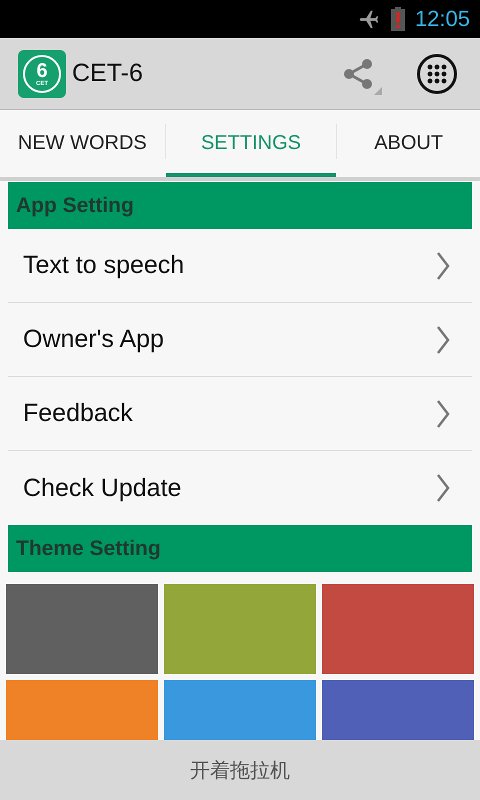 This screenshot has width=480, height=800. Describe the element at coordinates (240, 548) in the screenshot. I see `section-header: Theme Setting` at that location.